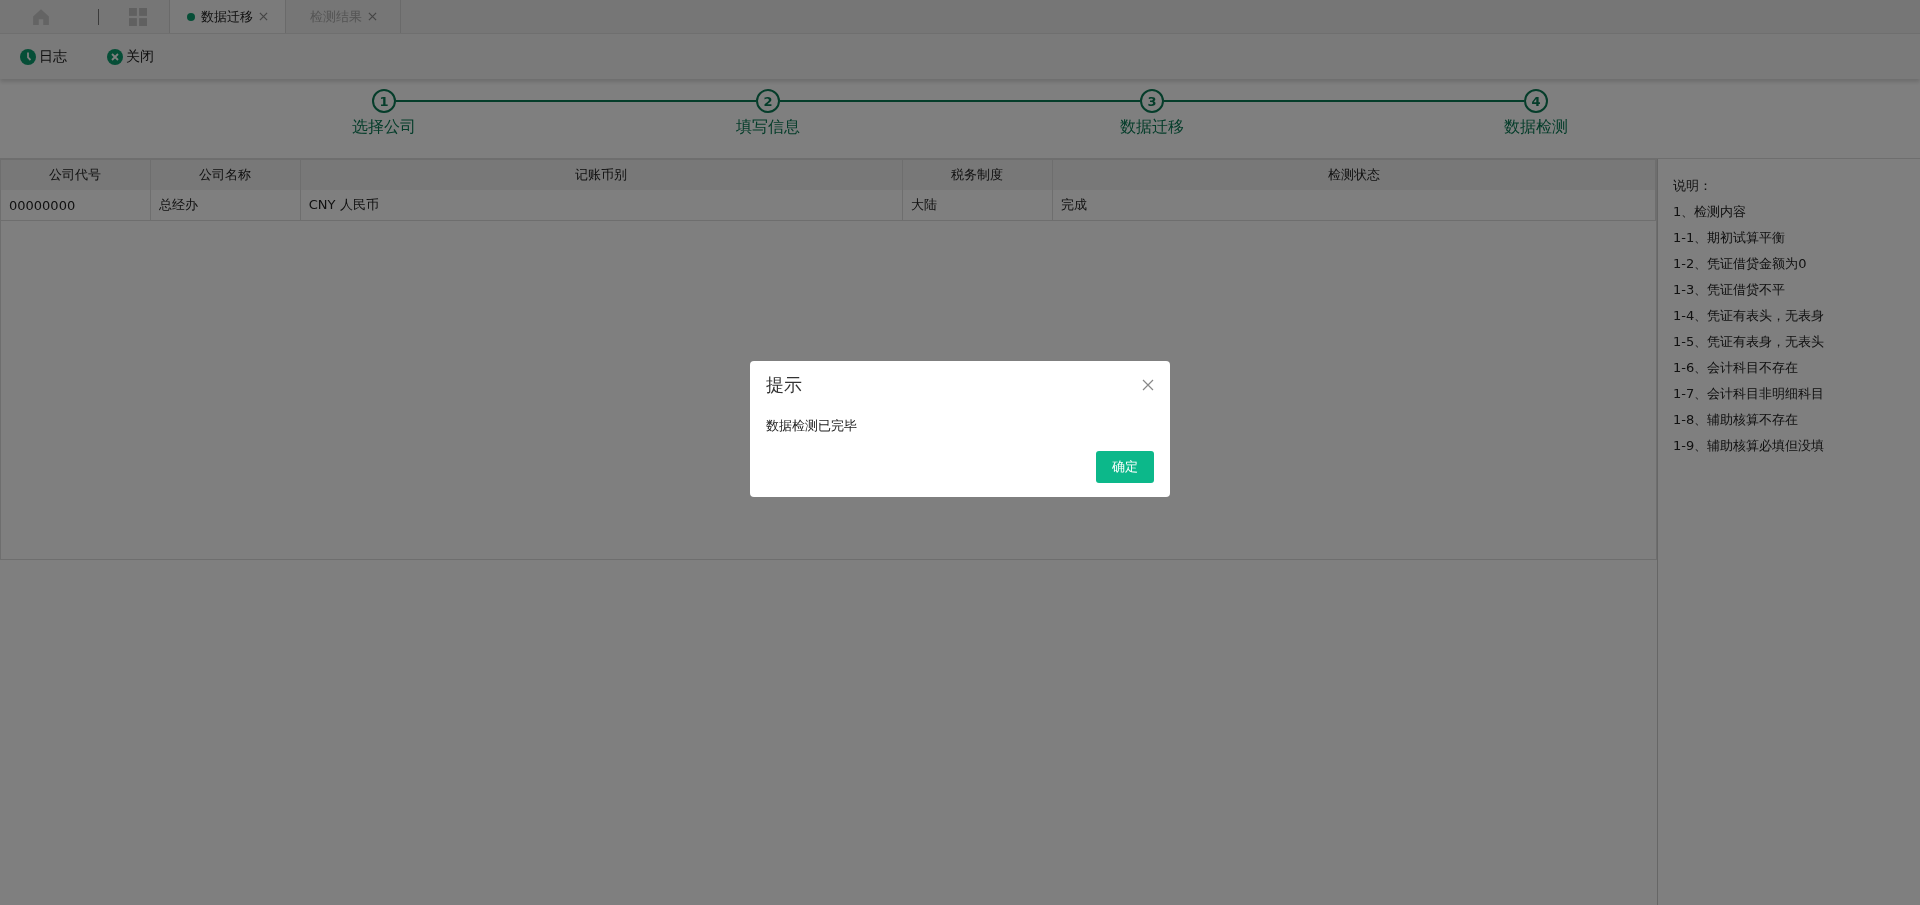  What do you see at coordinates (1152, 101) in the screenshot?
I see `step-number: 3` at bounding box center [1152, 101].